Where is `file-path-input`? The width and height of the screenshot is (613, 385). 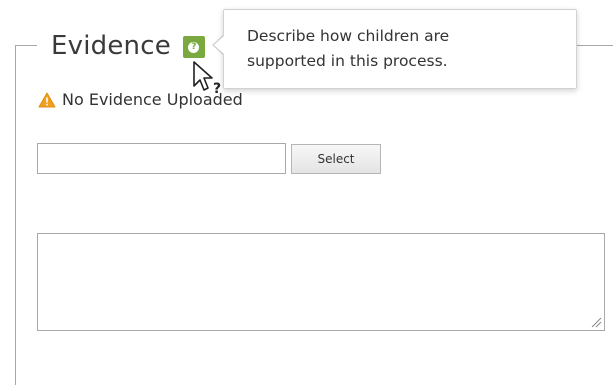
file-path-input is located at coordinates (161, 158).